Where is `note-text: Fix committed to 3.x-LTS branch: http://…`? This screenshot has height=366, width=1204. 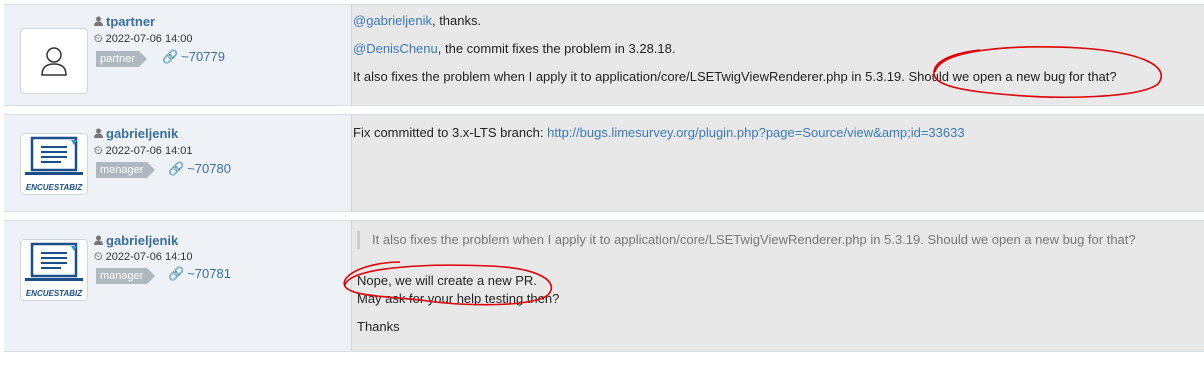
note-text: Fix committed to 3.x-LTS branch: http://… is located at coordinates (659, 132).